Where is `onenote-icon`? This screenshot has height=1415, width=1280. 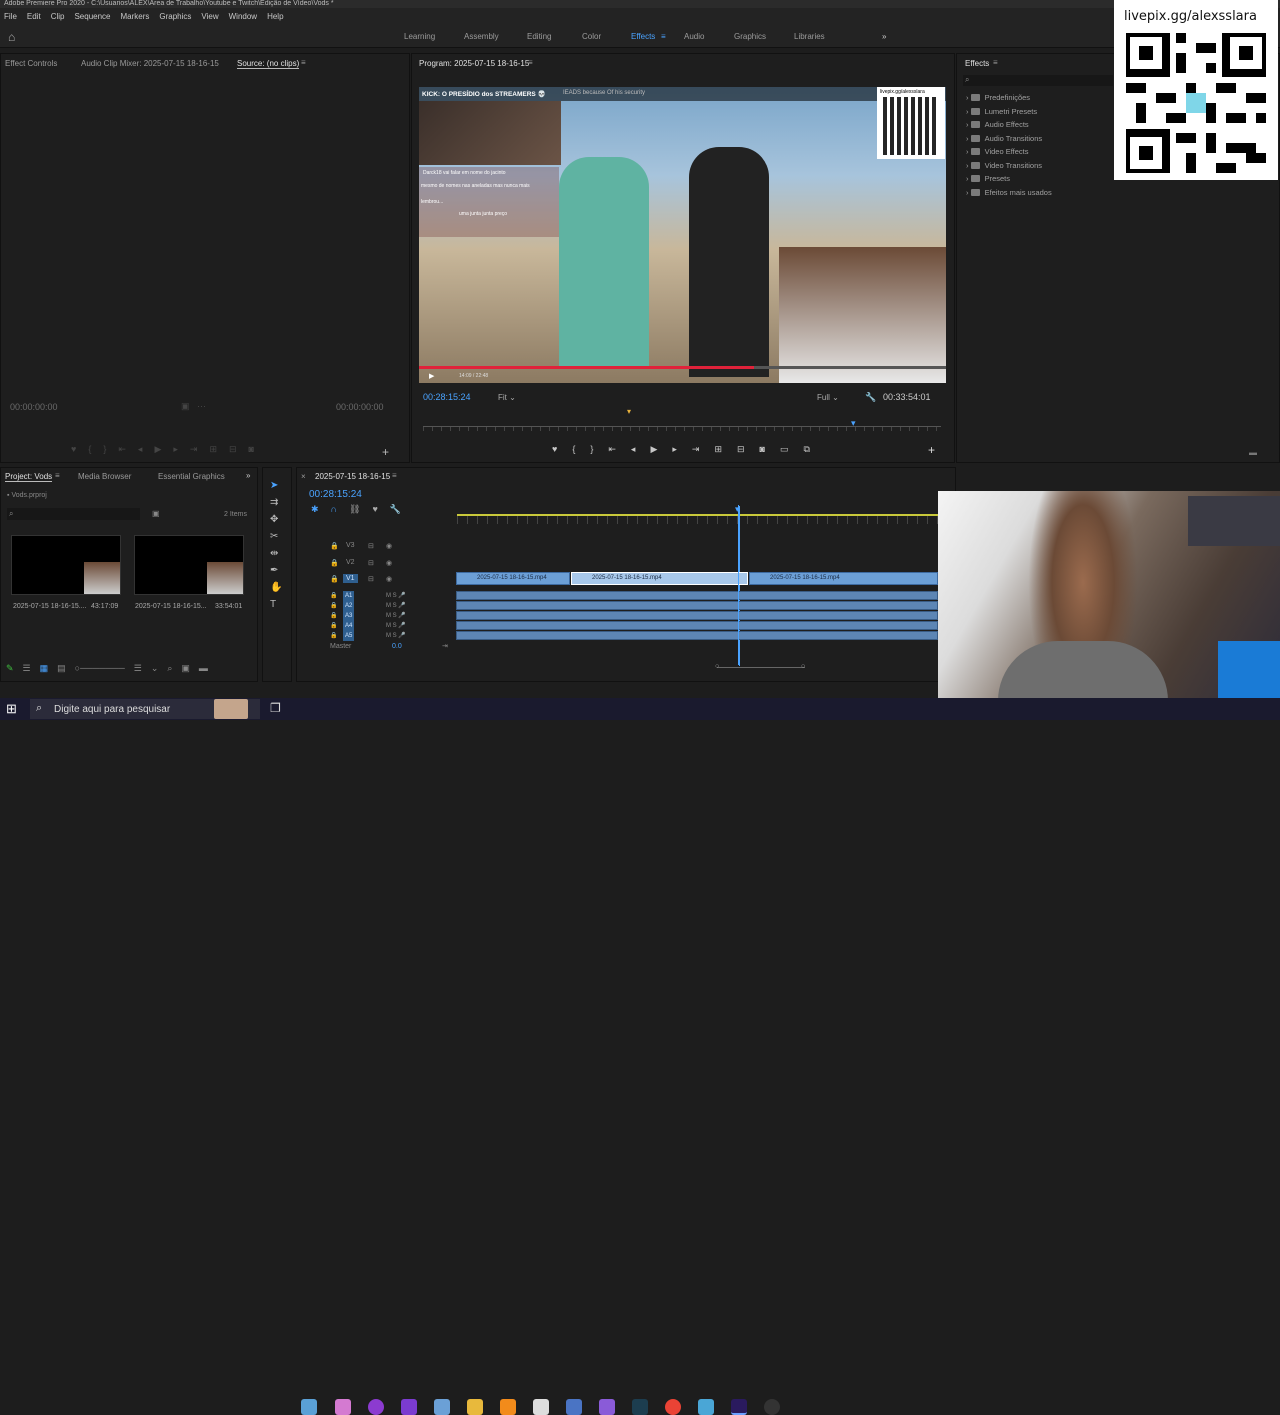 onenote-icon is located at coordinates (409, 1407).